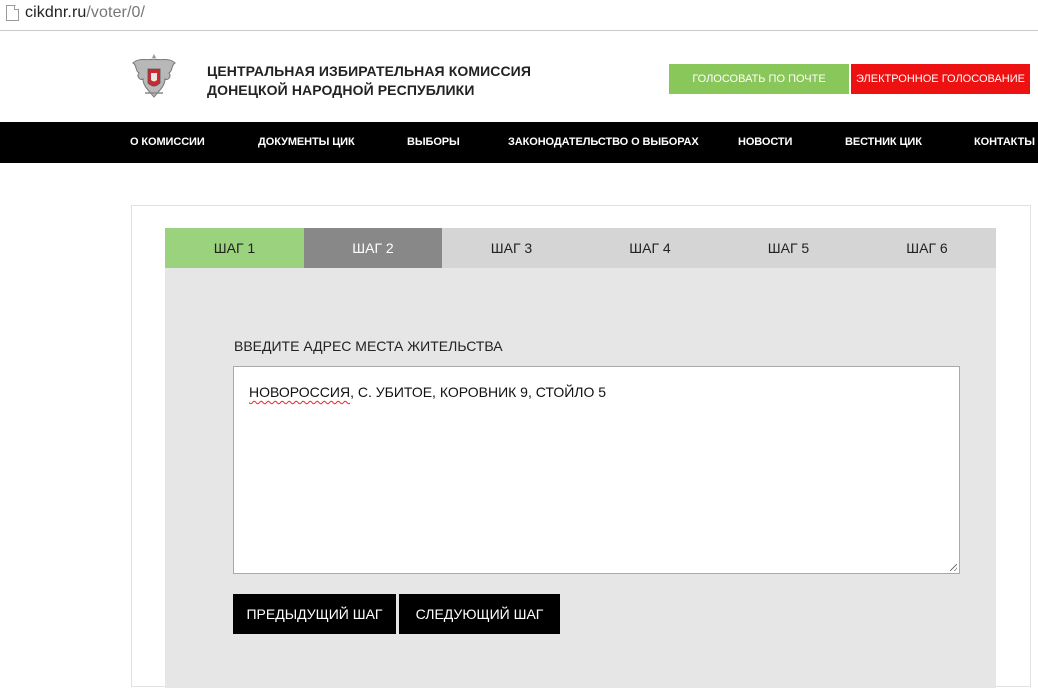  I want to click on address-field-label: ВВЕДИТЕ АДРЕС МЕСТА ЖИТЕЛЬСТВА, so click(368, 346).